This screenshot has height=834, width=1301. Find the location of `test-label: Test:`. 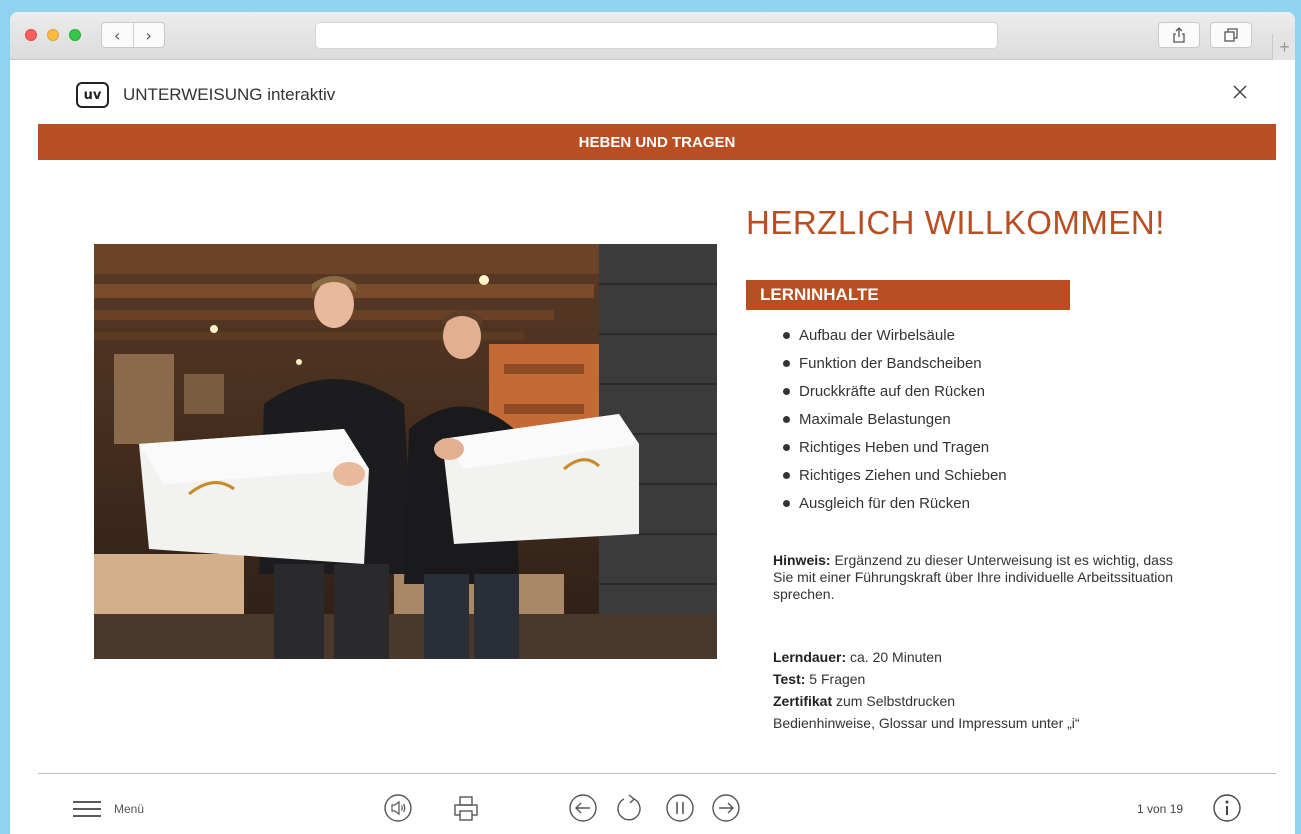

test-label: Test: is located at coordinates (789, 679).